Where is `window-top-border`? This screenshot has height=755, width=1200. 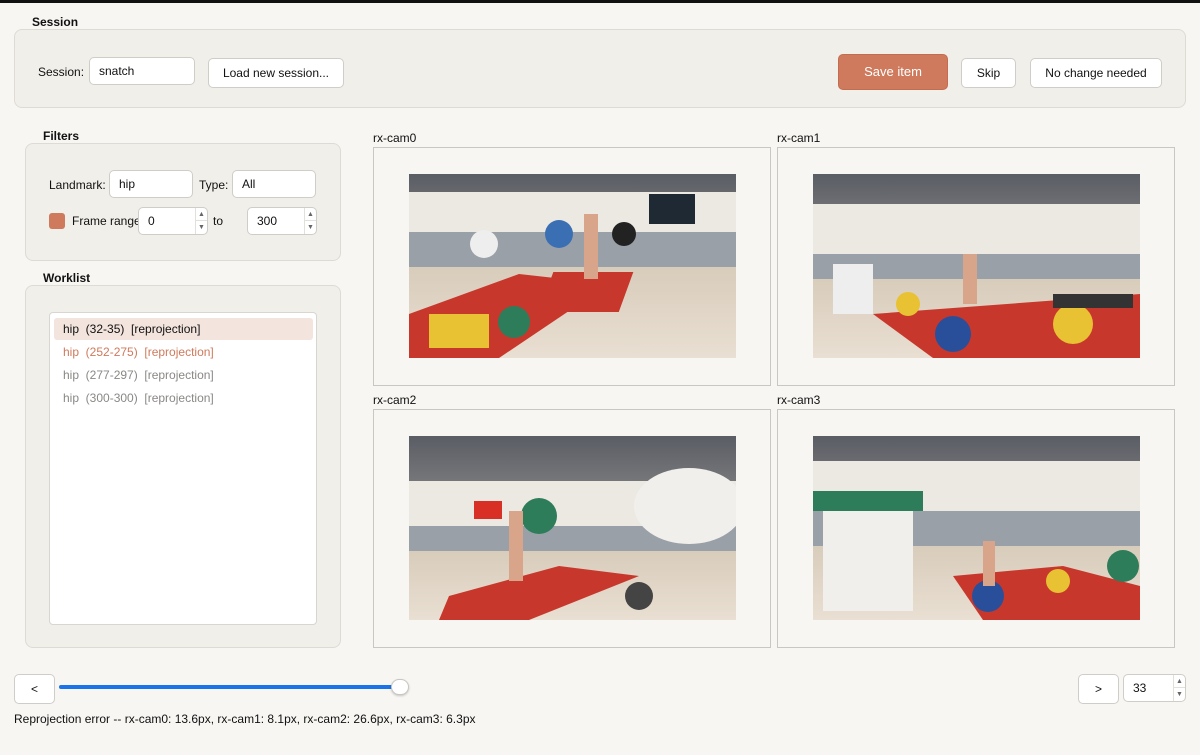 window-top-border is located at coordinates (600, 1).